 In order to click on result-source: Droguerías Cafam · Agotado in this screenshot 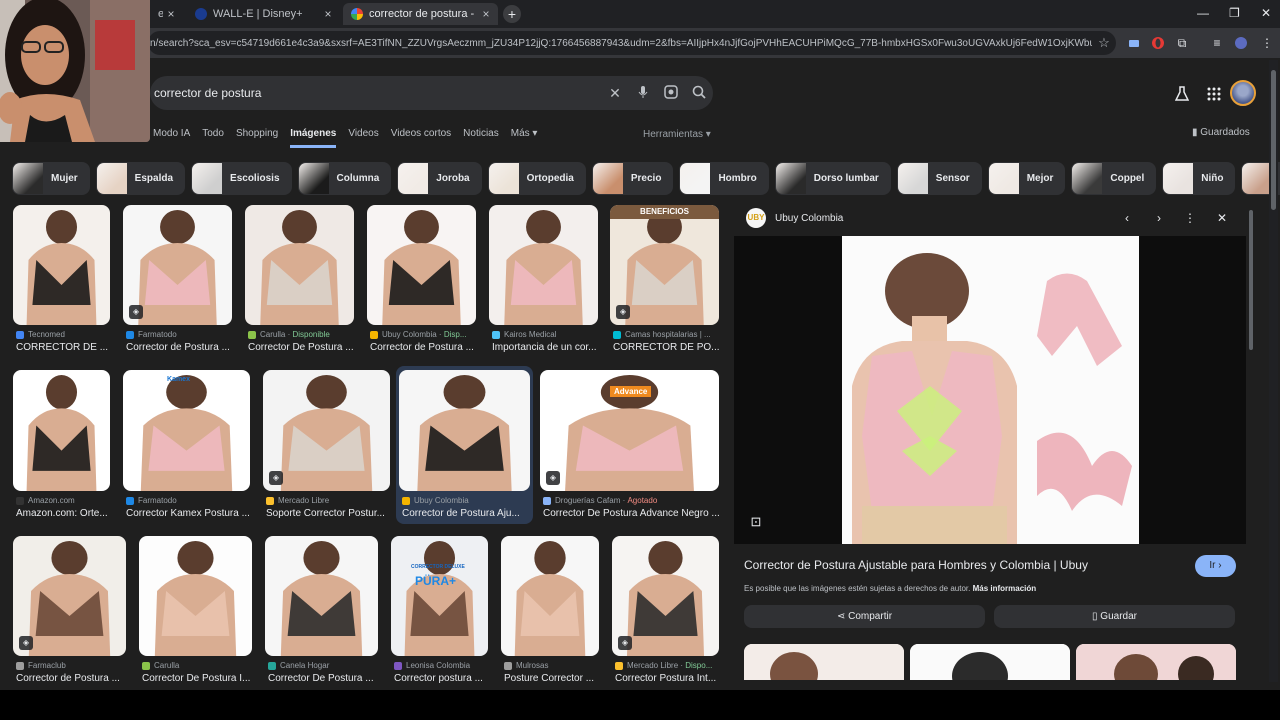, I will do `click(600, 500)`.